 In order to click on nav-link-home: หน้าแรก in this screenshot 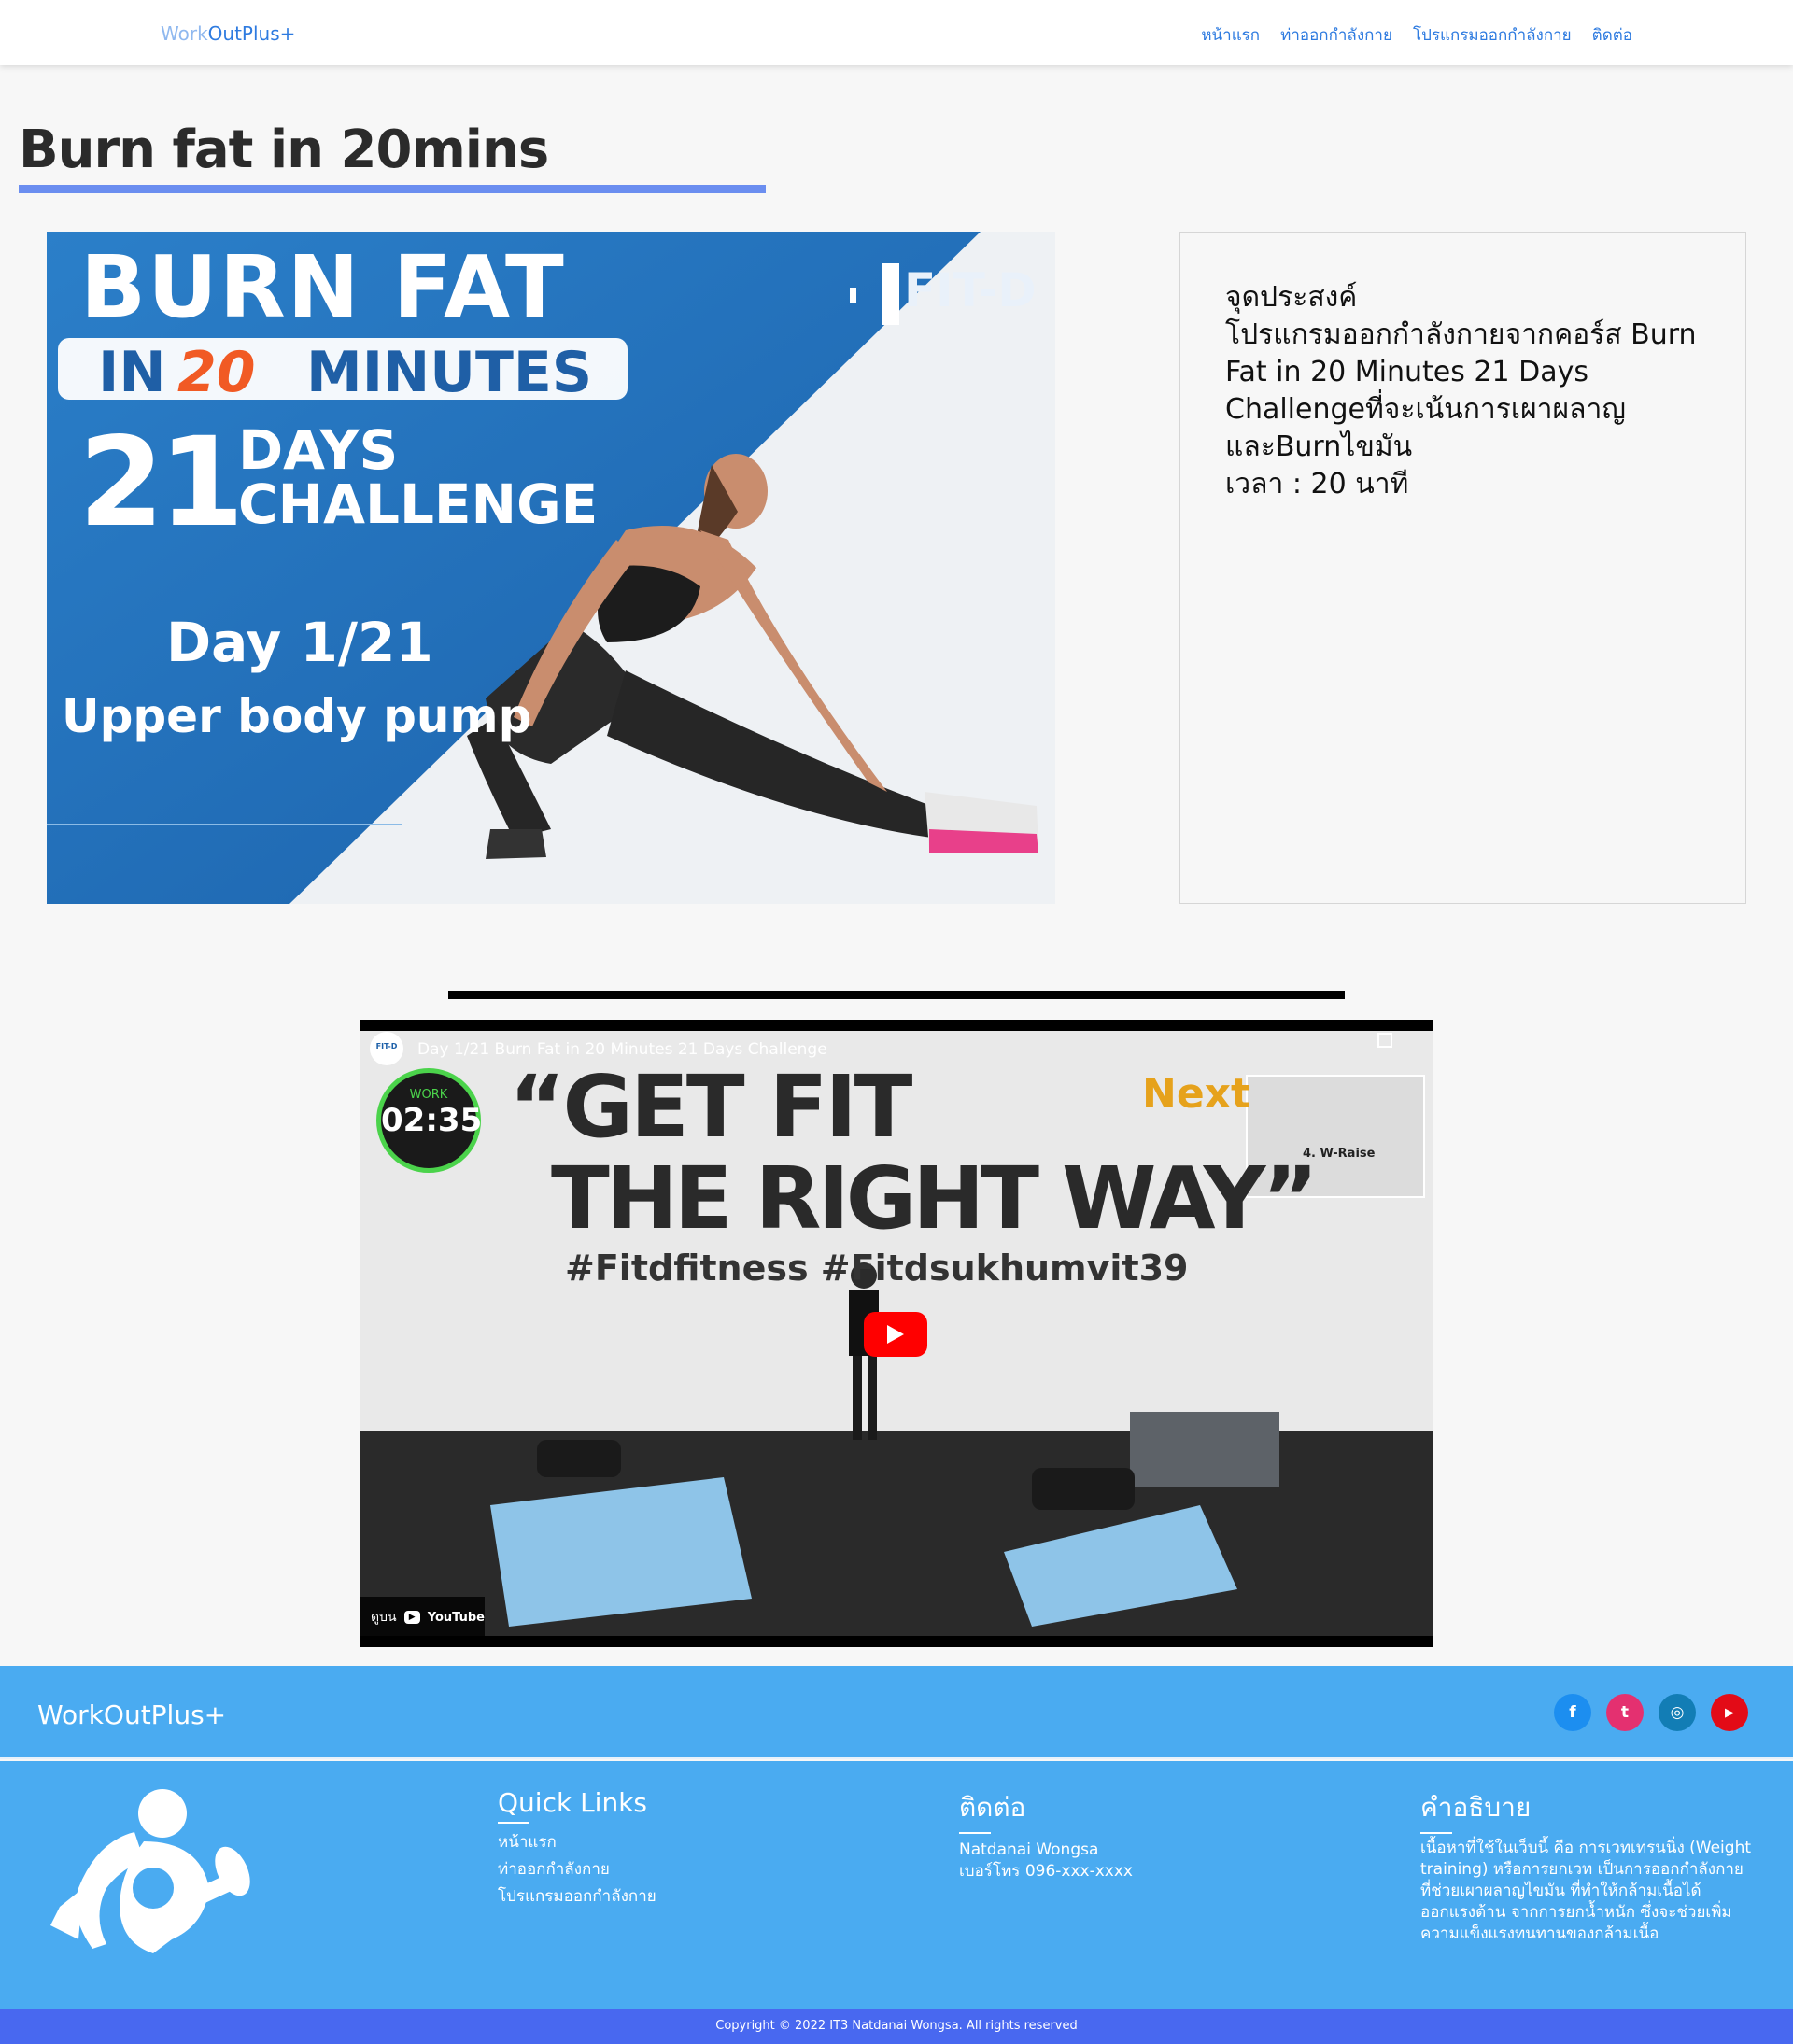, I will do `click(1230, 35)`.